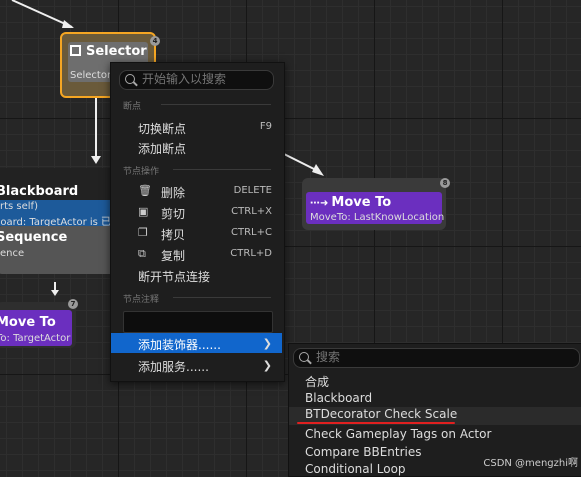 Image resolution: width=581 pixels, height=477 pixels. Describe the element at coordinates (73, 304) in the screenshot. I see `move-to-left-badge: 7` at that location.